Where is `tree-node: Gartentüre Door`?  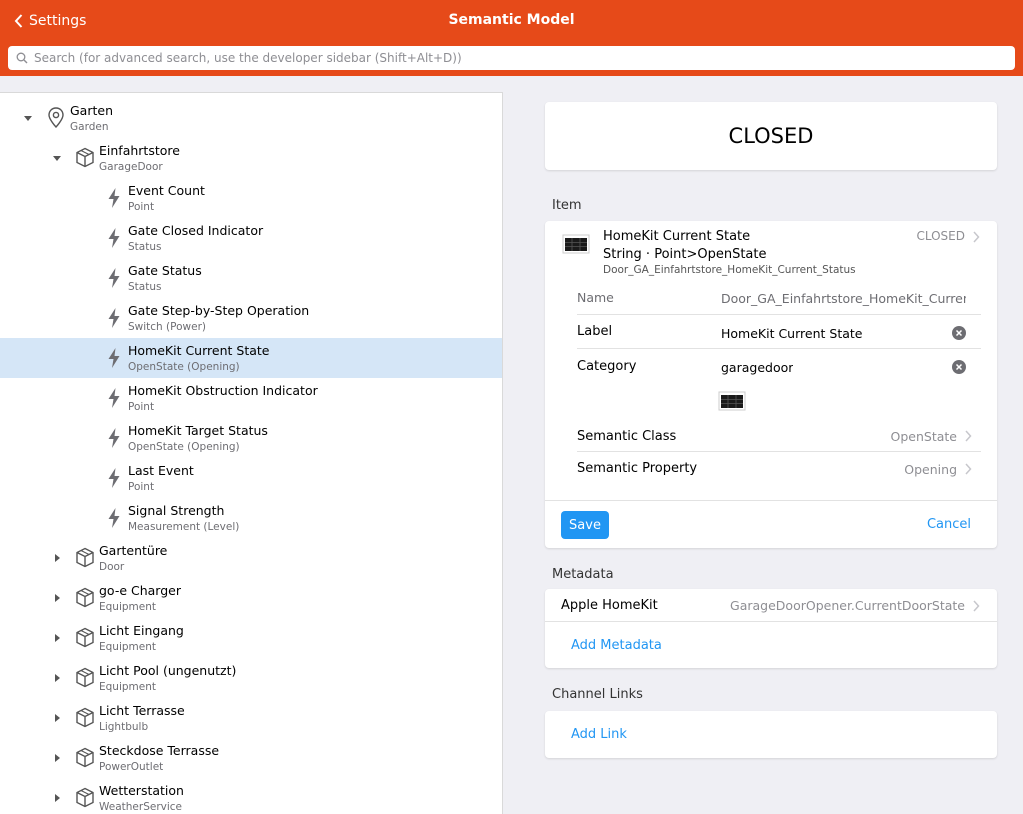
tree-node: Gartentüre Door is located at coordinates (251, 558).